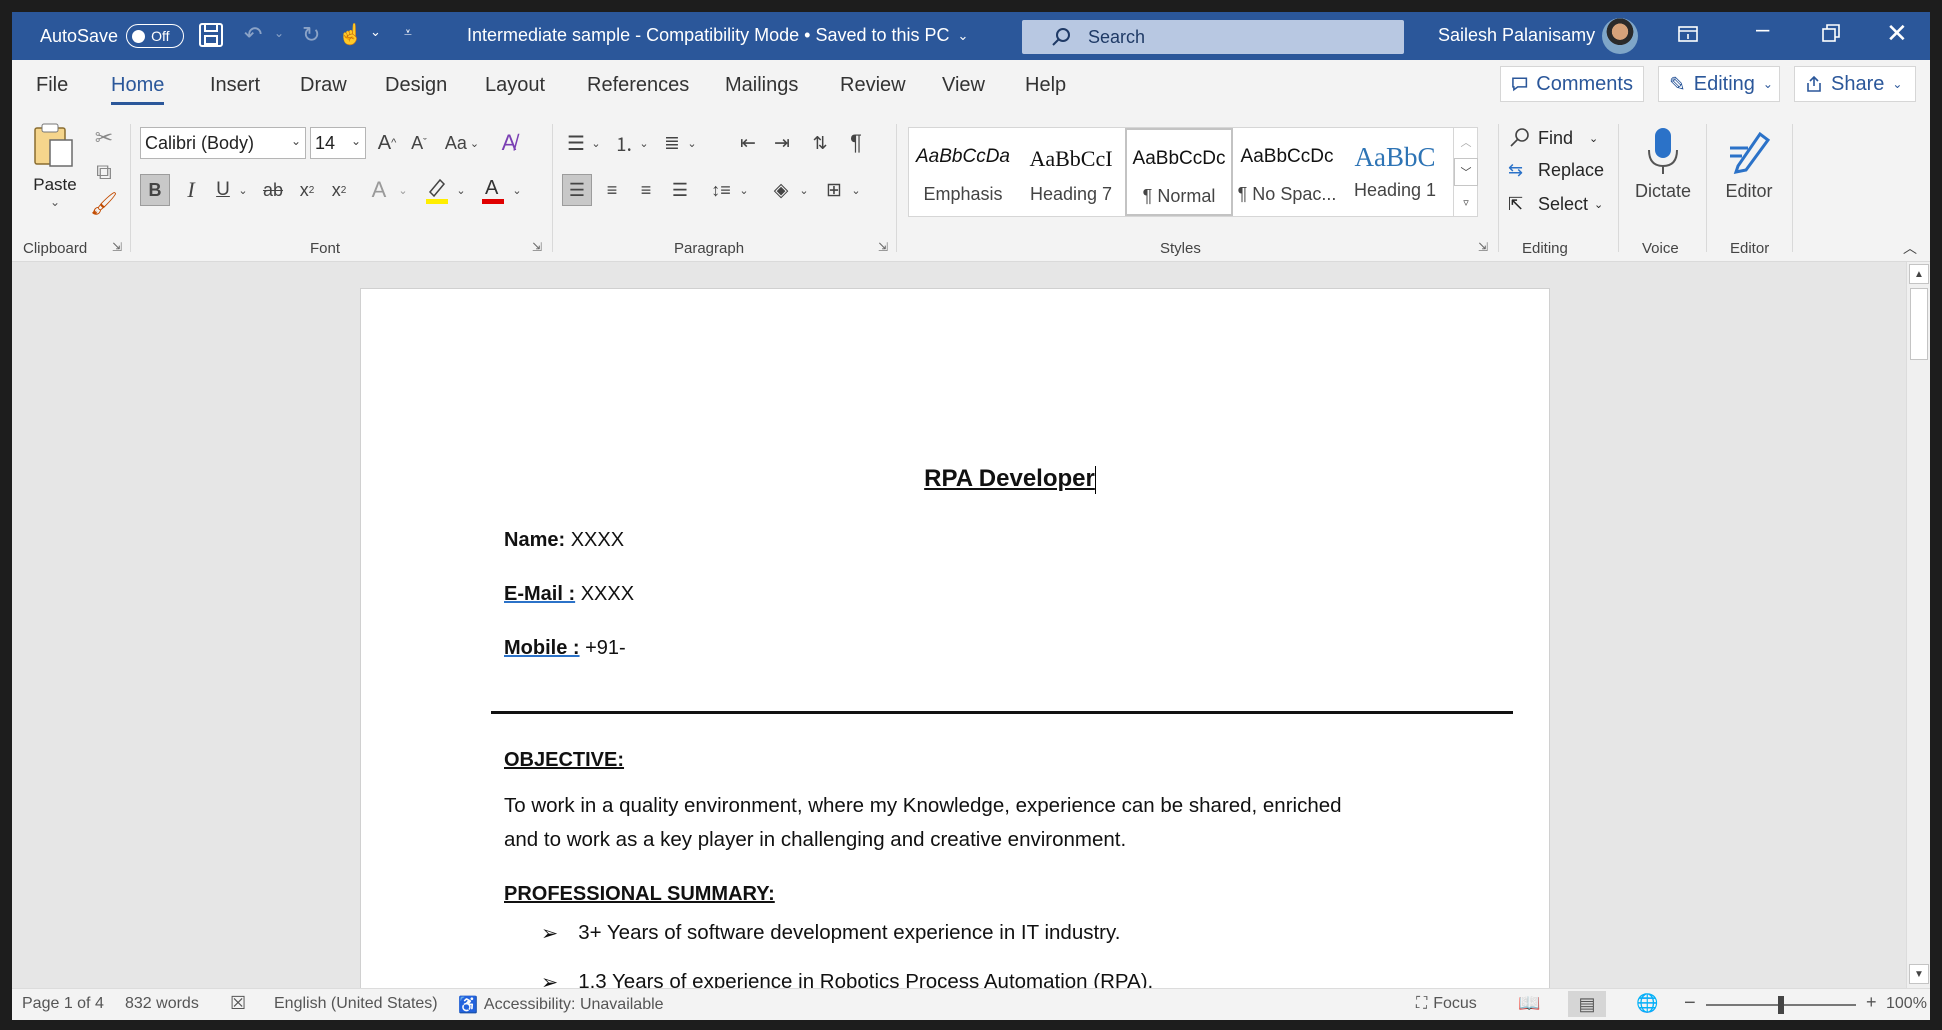 This screenshot has width=1942, height=1030. I want to click on cut-icon: ✂, so click(104, 138).